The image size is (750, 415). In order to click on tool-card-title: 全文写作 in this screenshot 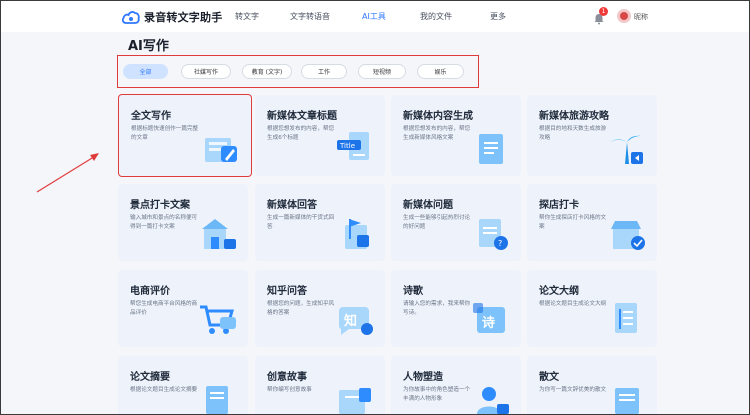, I will do `click(151, 116)`.